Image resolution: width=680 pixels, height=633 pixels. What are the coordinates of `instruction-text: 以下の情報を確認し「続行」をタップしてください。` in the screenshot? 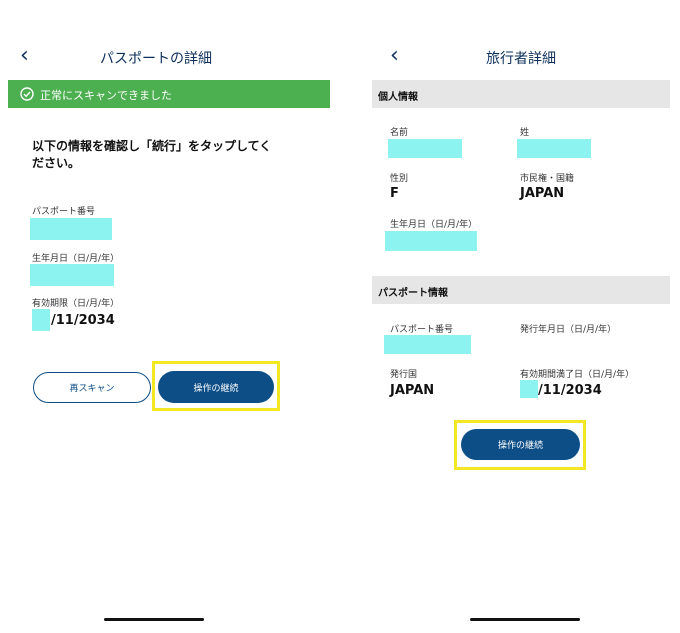 It's located at (152, 154).